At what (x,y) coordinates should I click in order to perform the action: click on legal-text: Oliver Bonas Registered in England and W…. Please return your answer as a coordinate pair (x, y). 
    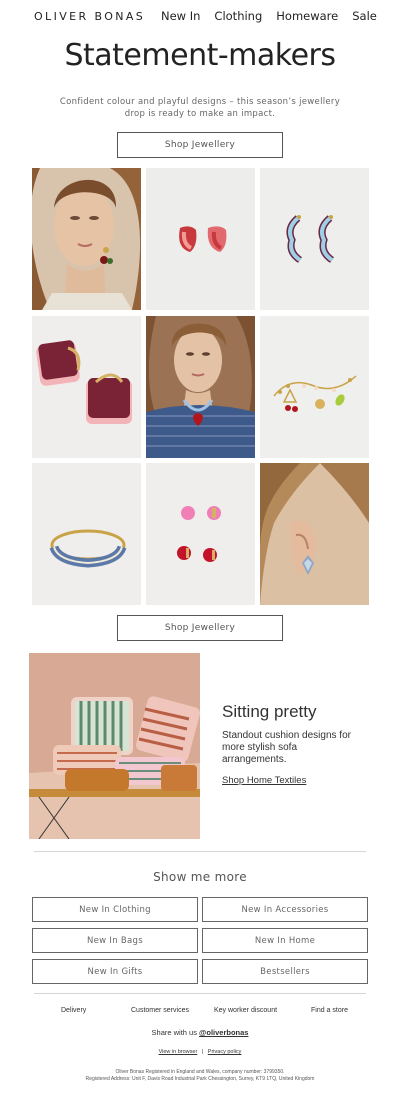
    Looking at the image, I should click on (200, 1076).